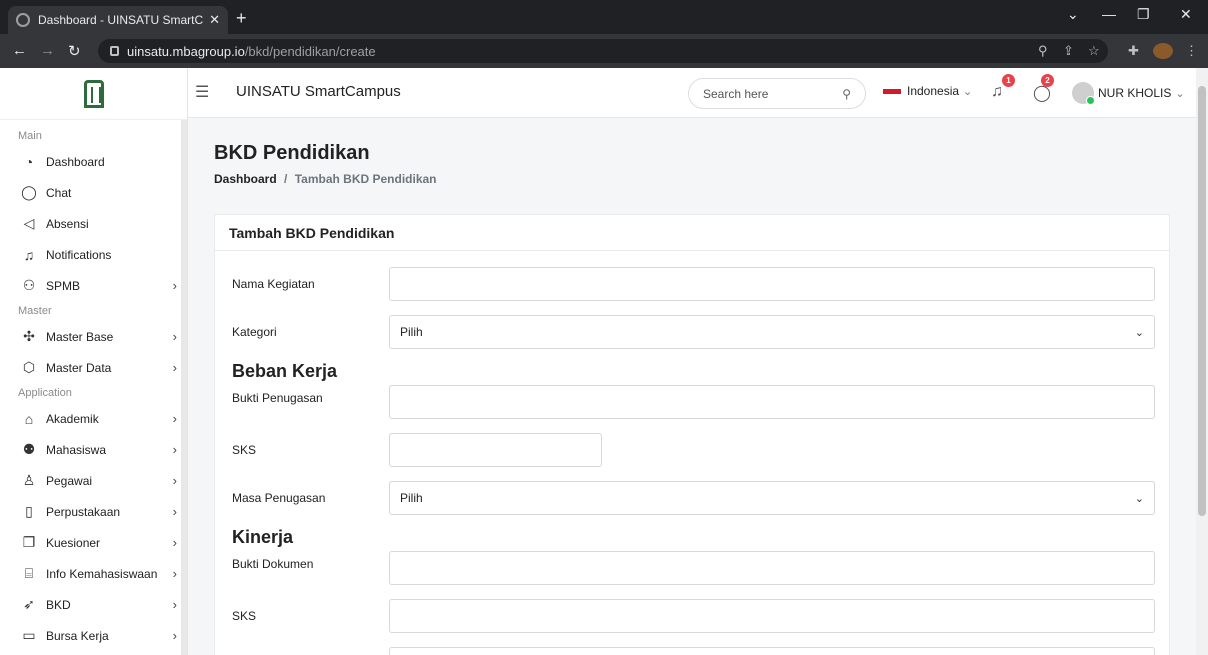  I want to click on sidebar-item-pegawai: ♙ Pegawai ›, so click(93, 480).